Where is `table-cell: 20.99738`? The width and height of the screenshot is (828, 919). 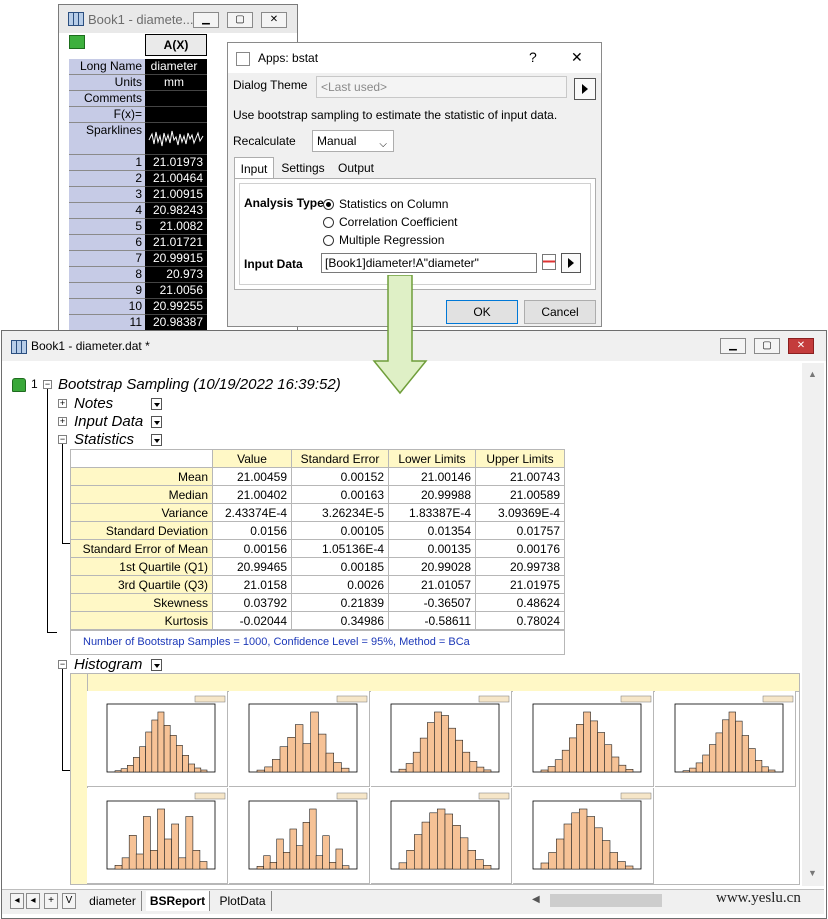
table-cell: 20.99738 is located at coordinates (520, 566).